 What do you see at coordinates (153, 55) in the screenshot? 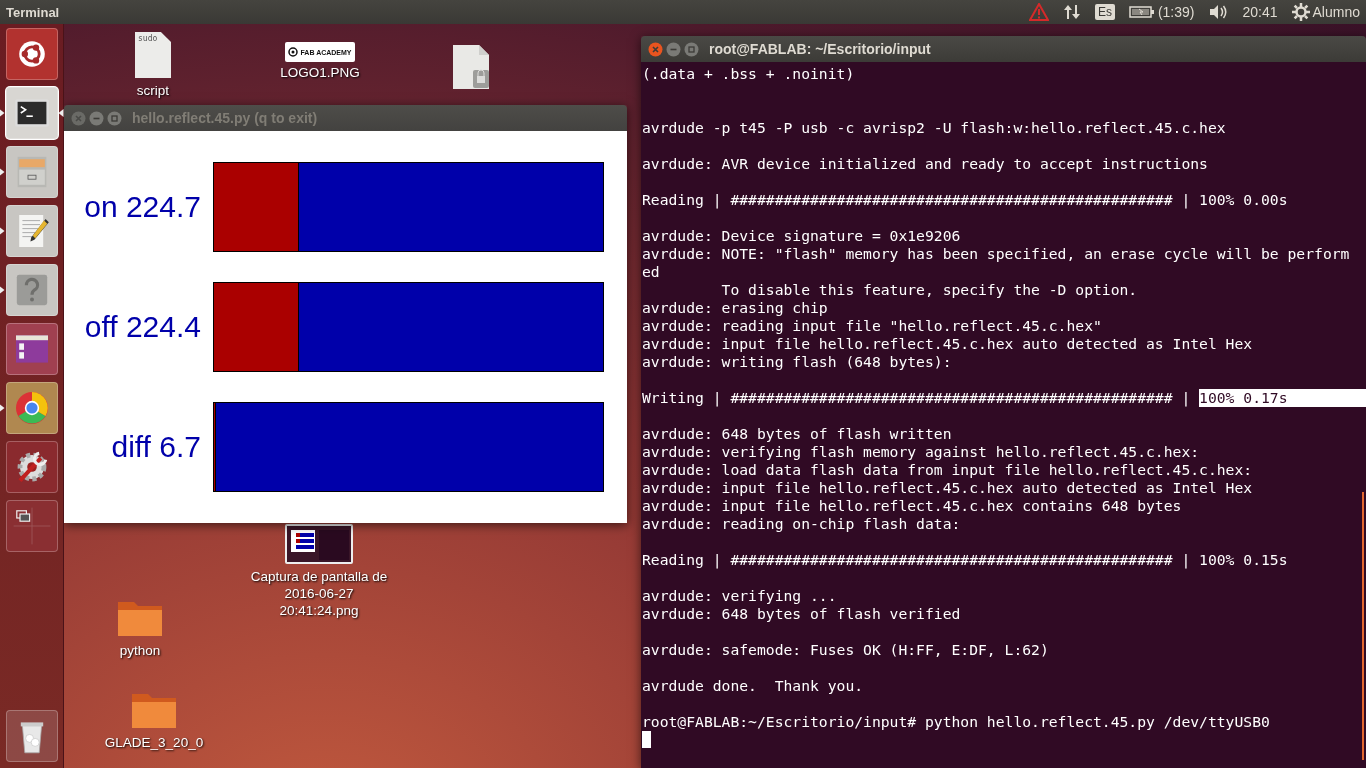
I see `text-file-icon: sudo` at bounding box center [153, 55].